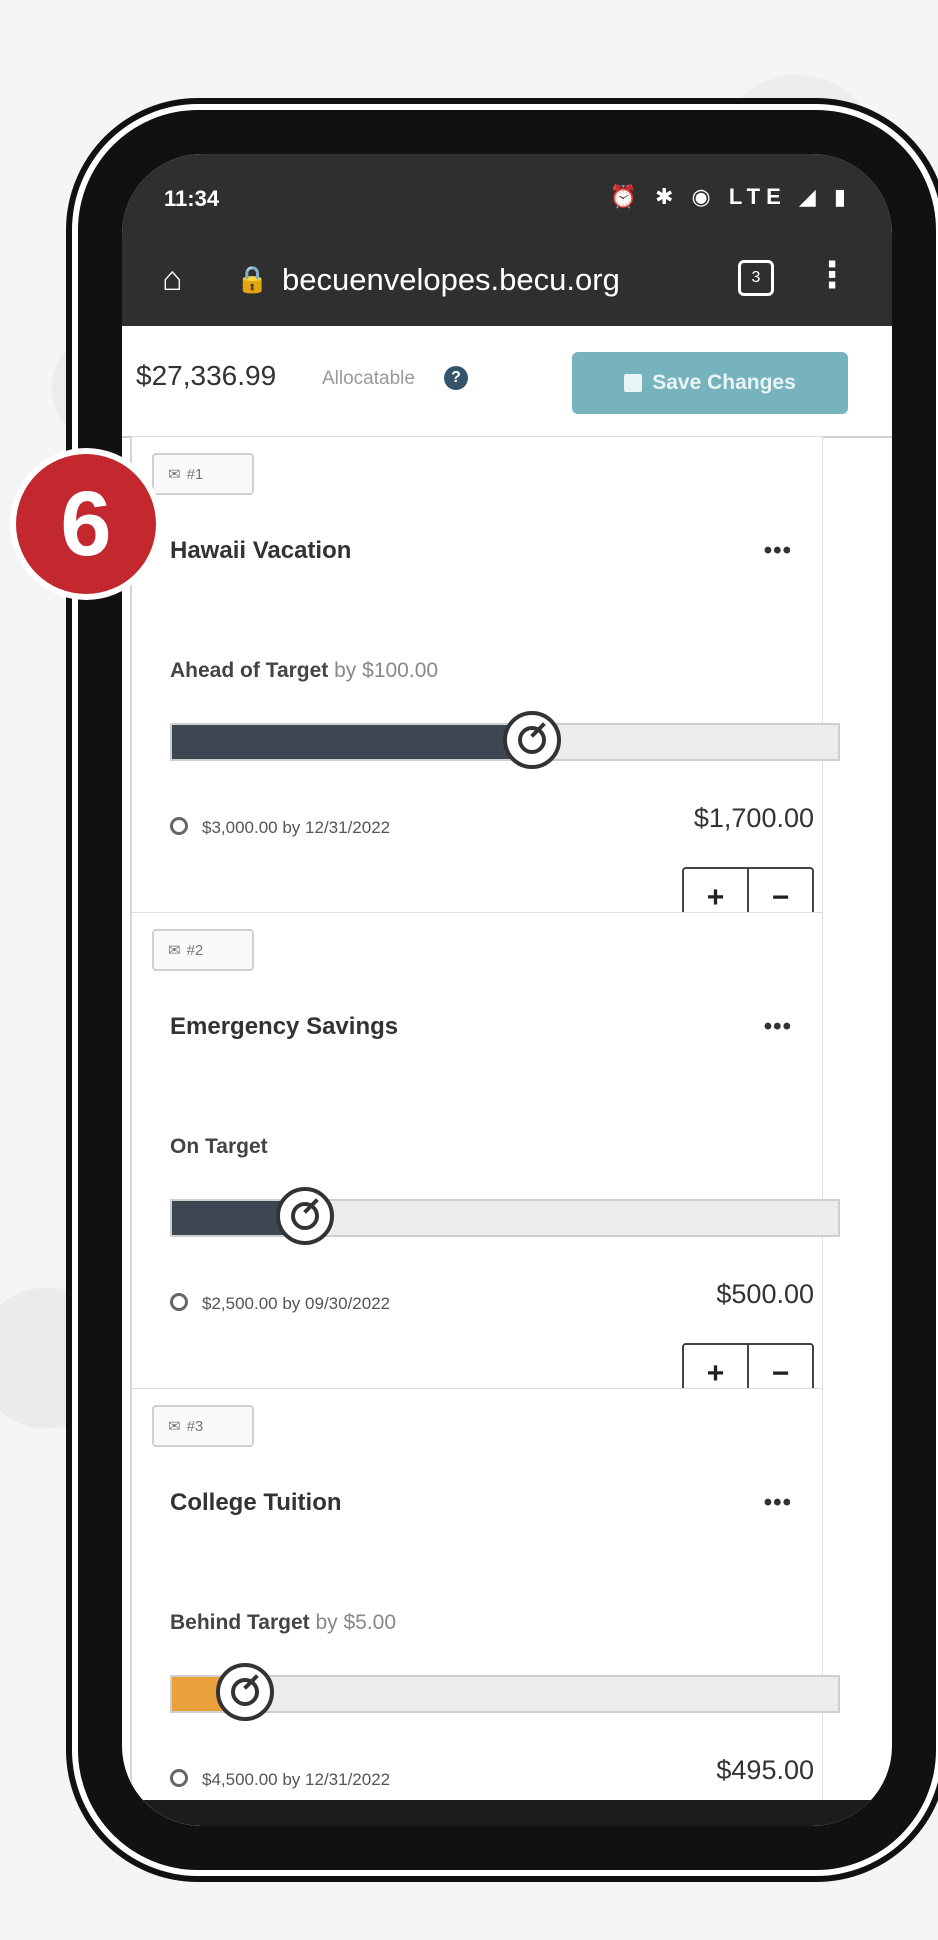  I want to click on target-goal: $4,500.00 by 12/31/2022, so click(280, 1779).